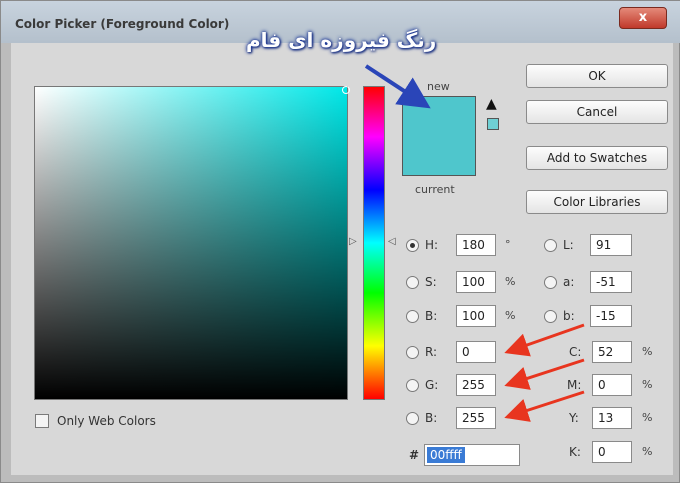  Describe the element at coordinates (397, 86) in the screenshot. I see `blue-arrow` at that location.